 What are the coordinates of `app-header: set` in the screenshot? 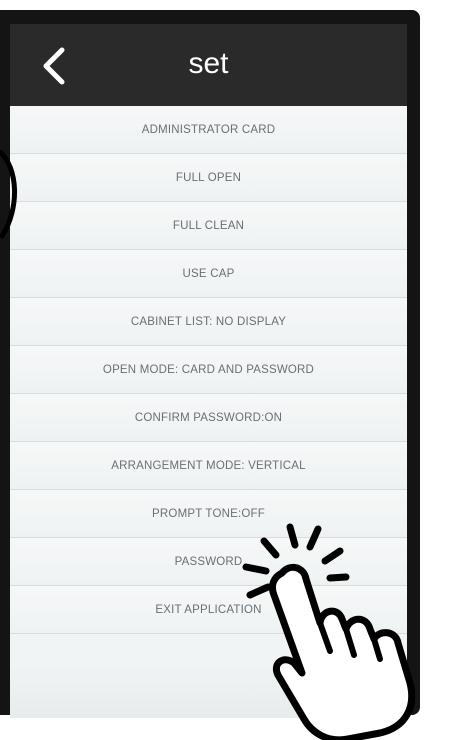 It's located at (208, 65).